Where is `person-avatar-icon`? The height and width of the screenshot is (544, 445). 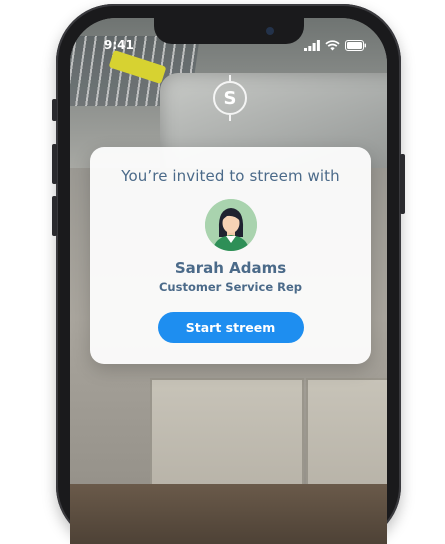 person-avatar-icon is located at coordinates (230, 225).